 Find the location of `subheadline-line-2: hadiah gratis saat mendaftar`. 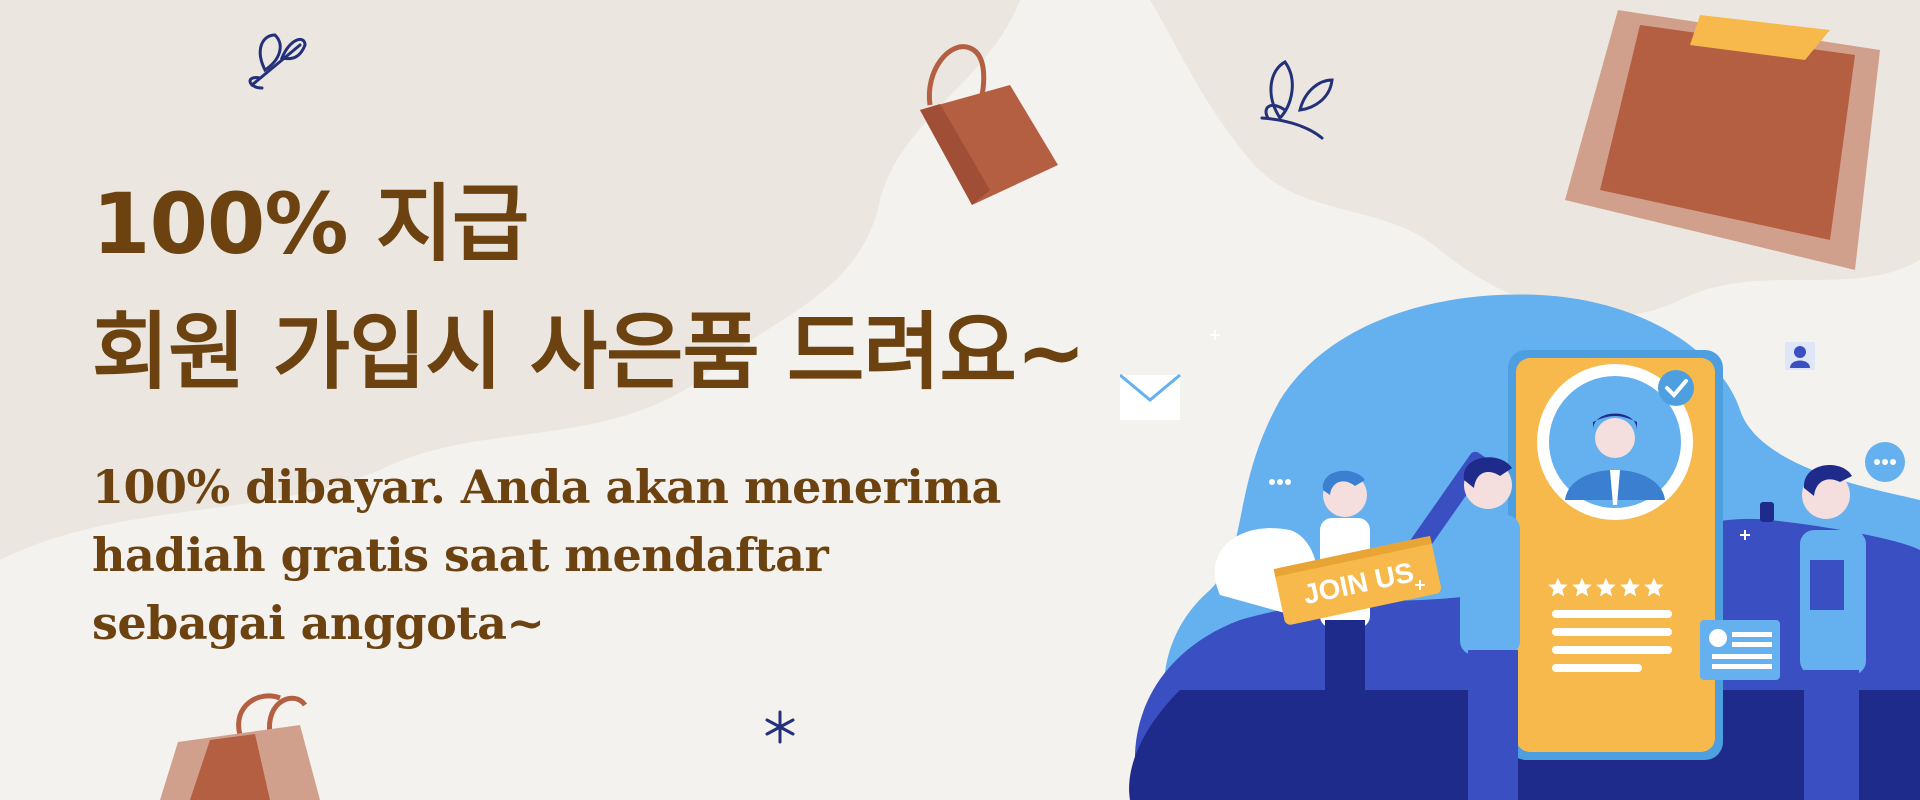

subheadline-line-2: hadiah gratis saat mendaftar is located at coordinates (460, 555).